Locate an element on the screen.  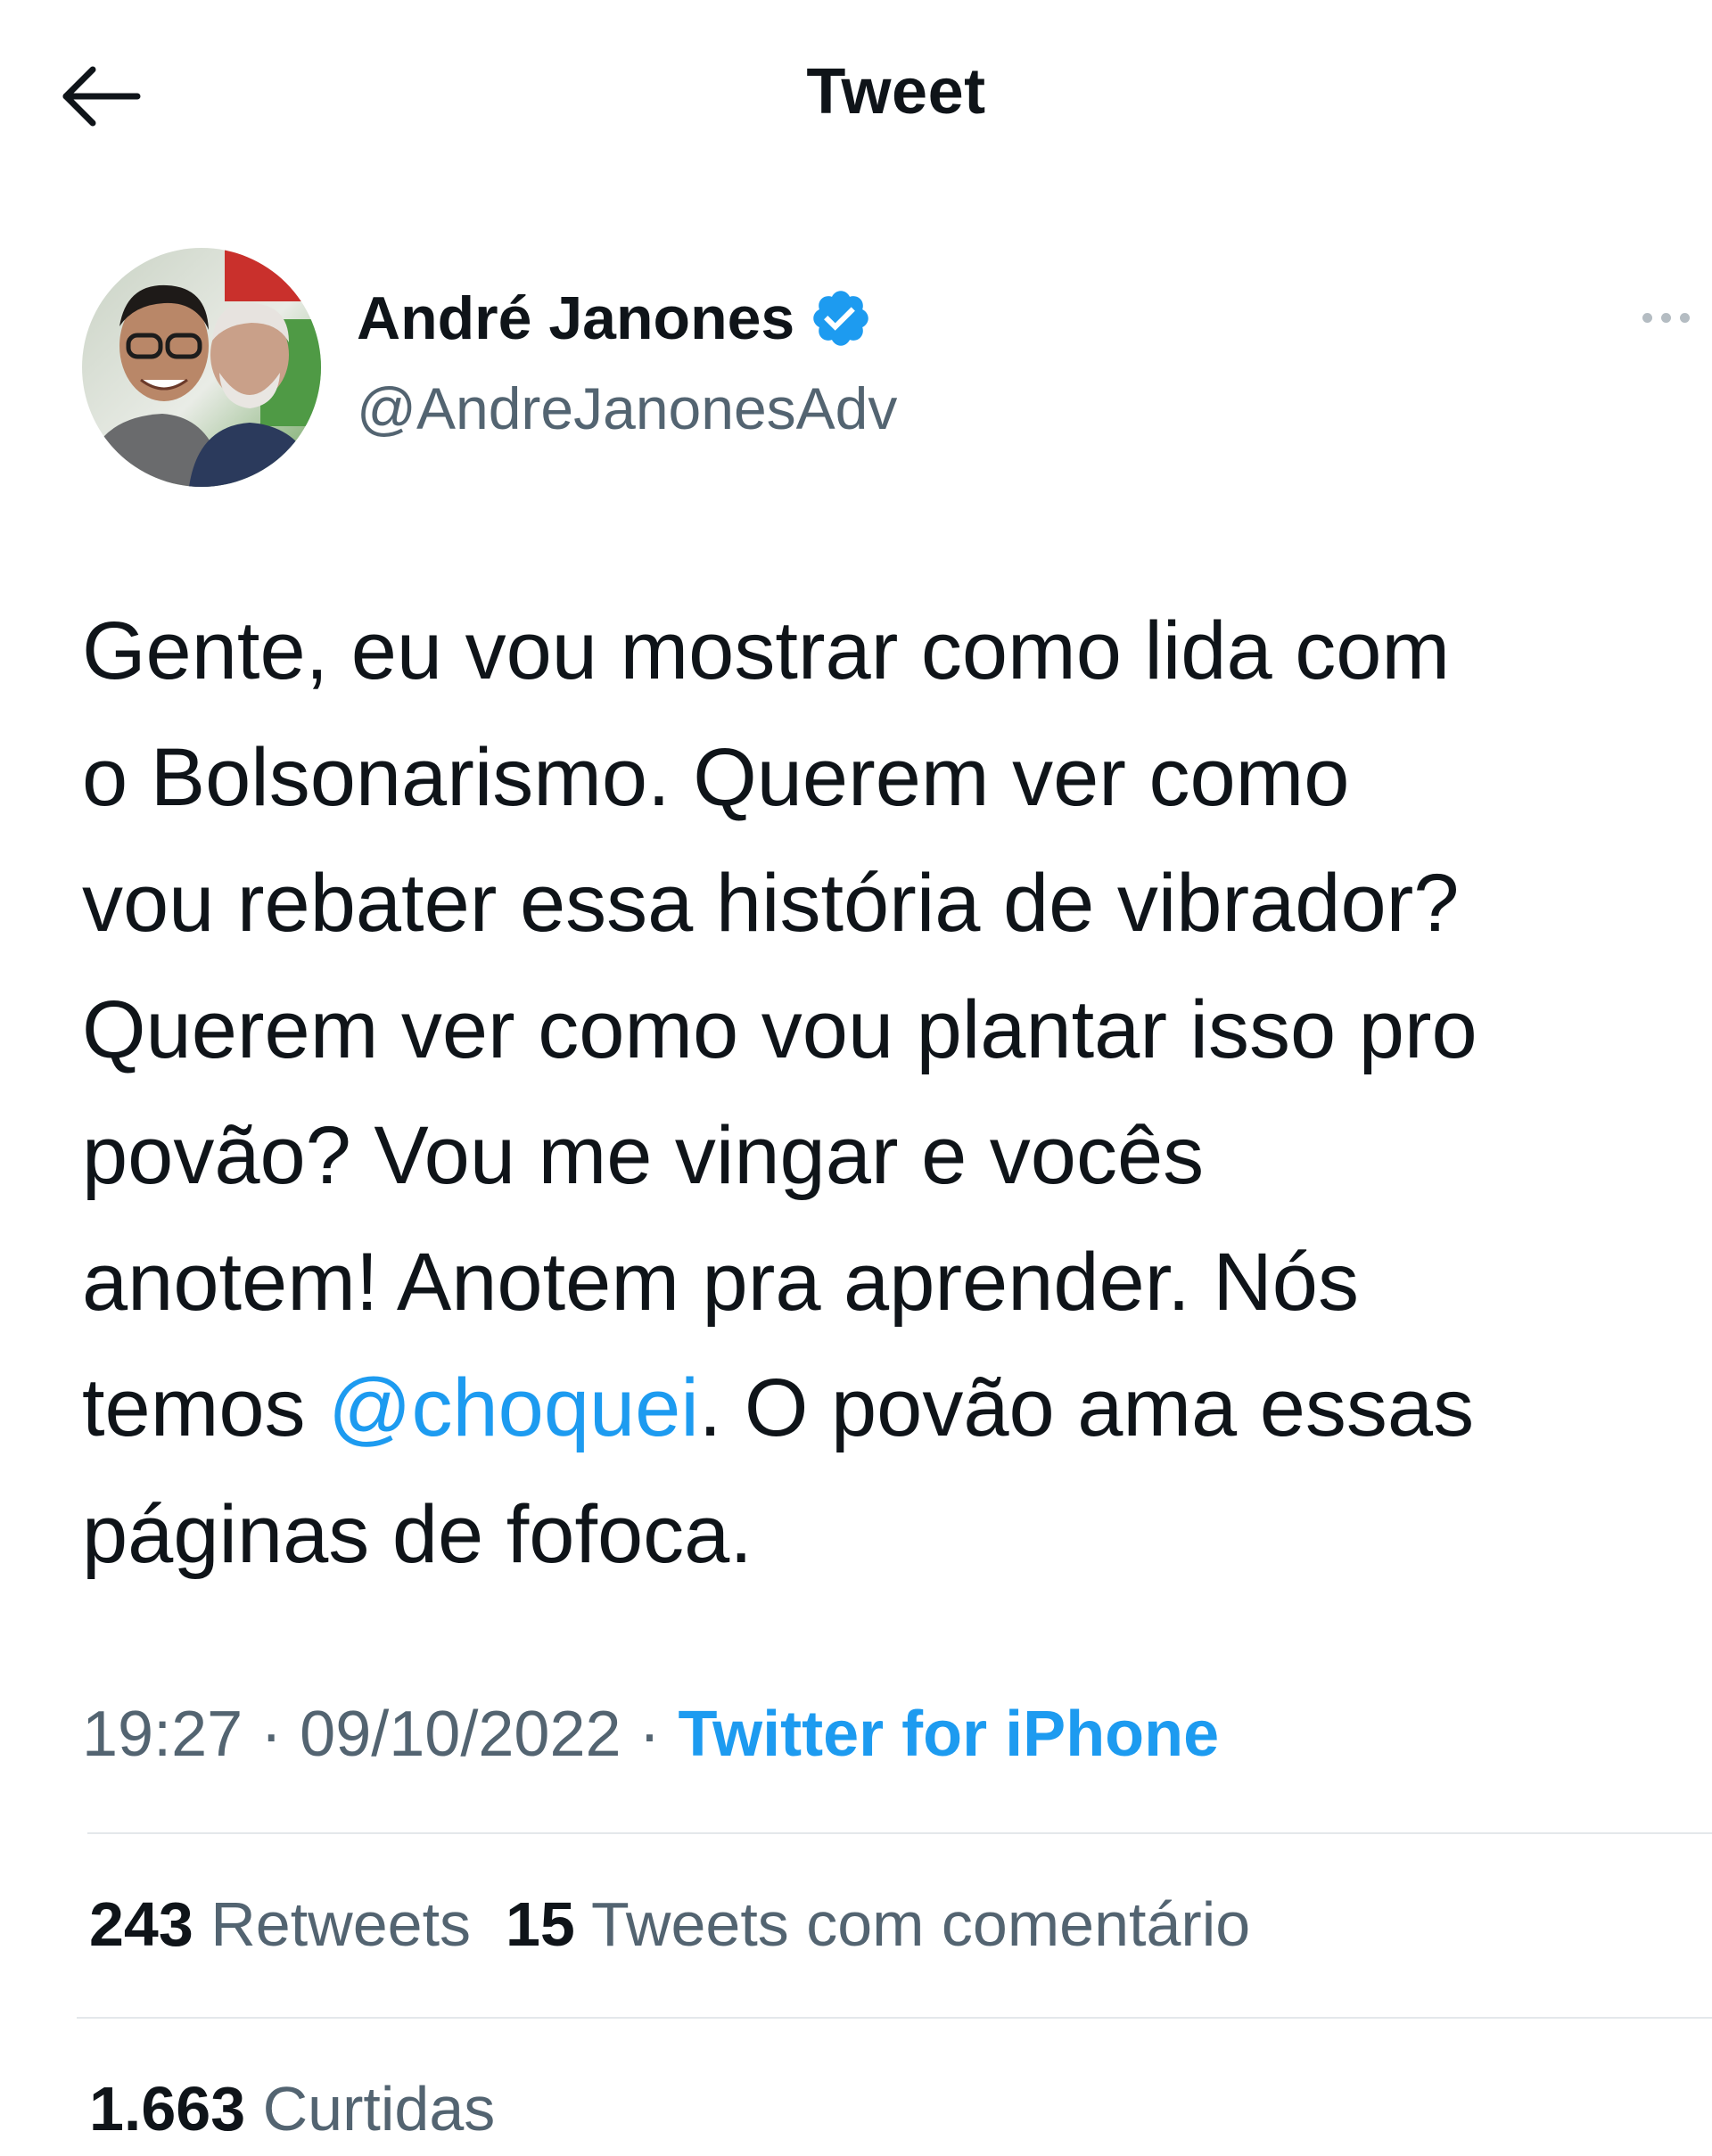
avatar is located at coordinates (201, 367).